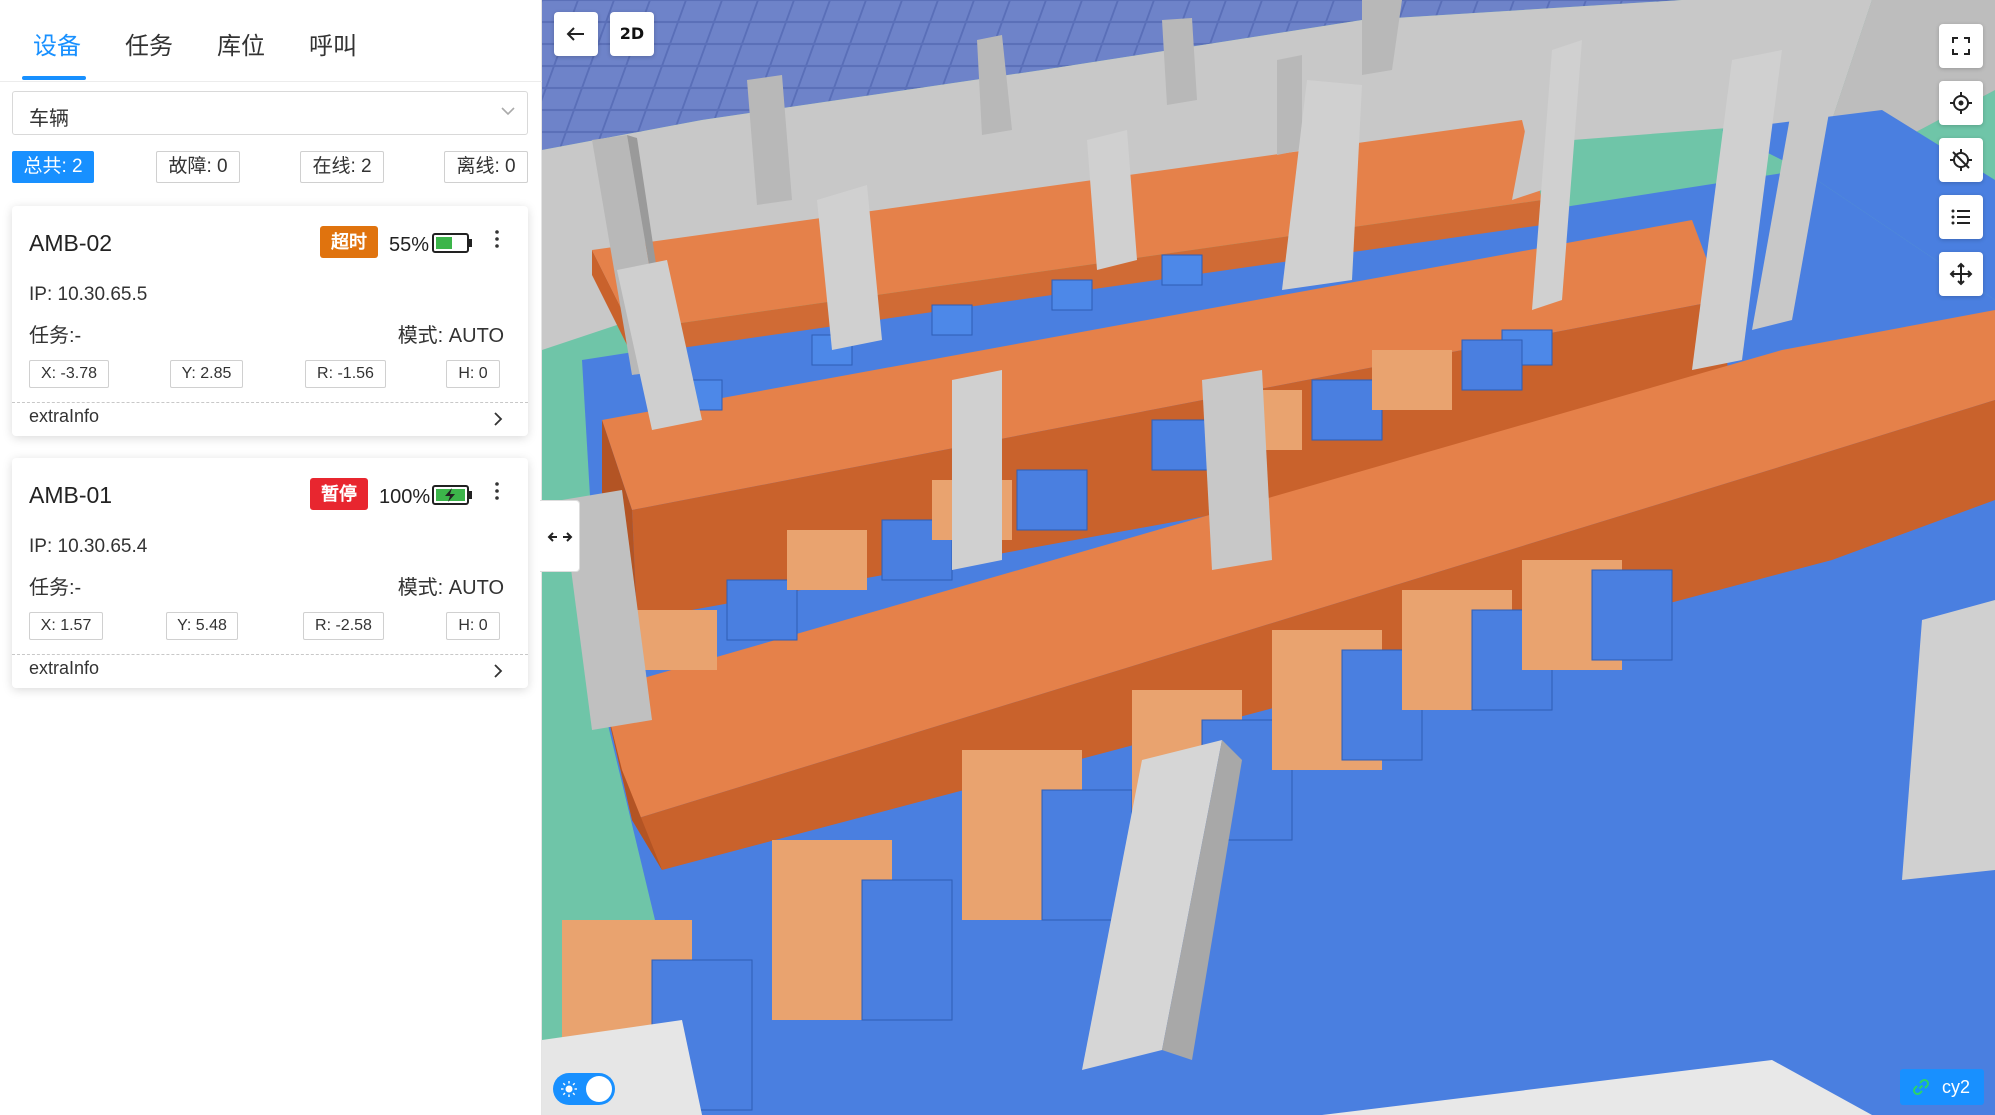  What do you see at coordinates (66, 626) in the screenshot?
I see `coord-x: X: 1.57` at bounding box center [66, 626].